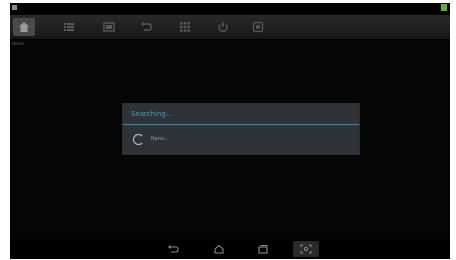 The image size is (456, 260). Describe the element at coordinates (146, 27) in the screenshot. I see `back-arrow-icon` at that location.